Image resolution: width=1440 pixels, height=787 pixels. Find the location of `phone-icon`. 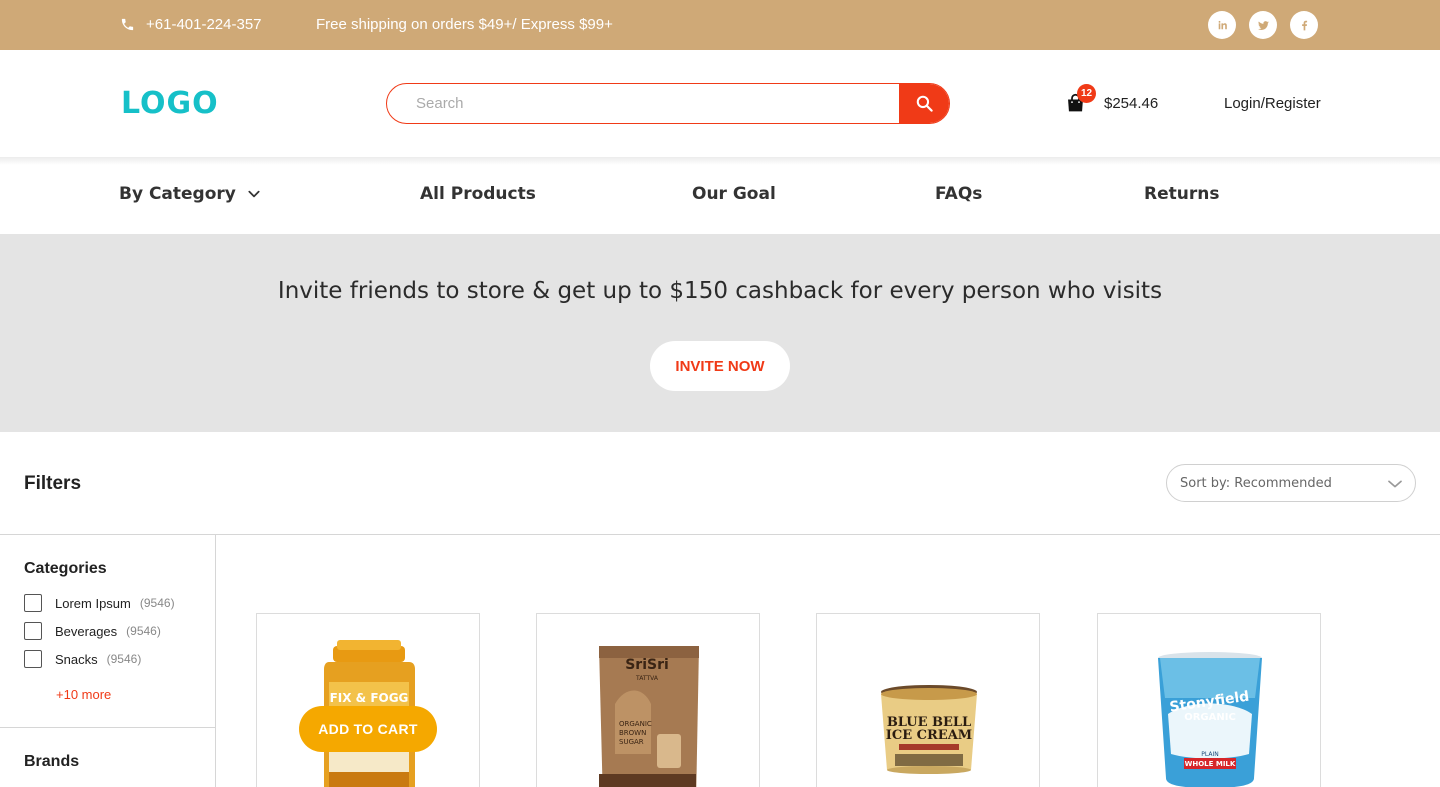

phone-icon is located at coordinates (127, 24).